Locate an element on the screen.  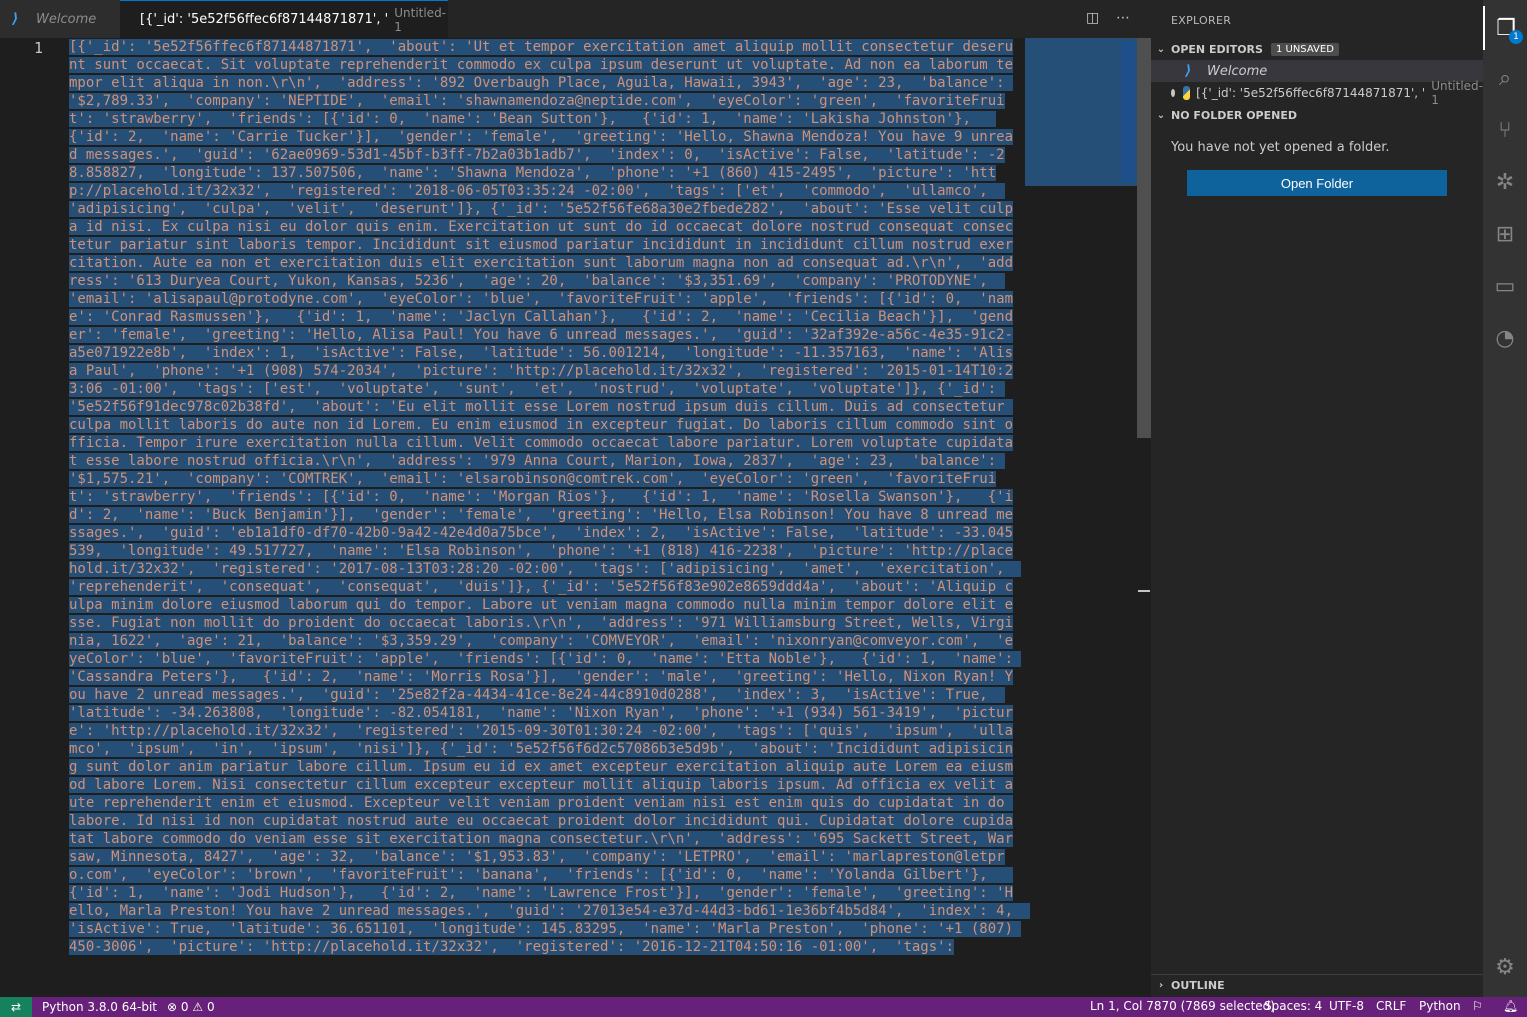
notifications-icon: 🔔︎ is located at coordinates (1510, 1006).